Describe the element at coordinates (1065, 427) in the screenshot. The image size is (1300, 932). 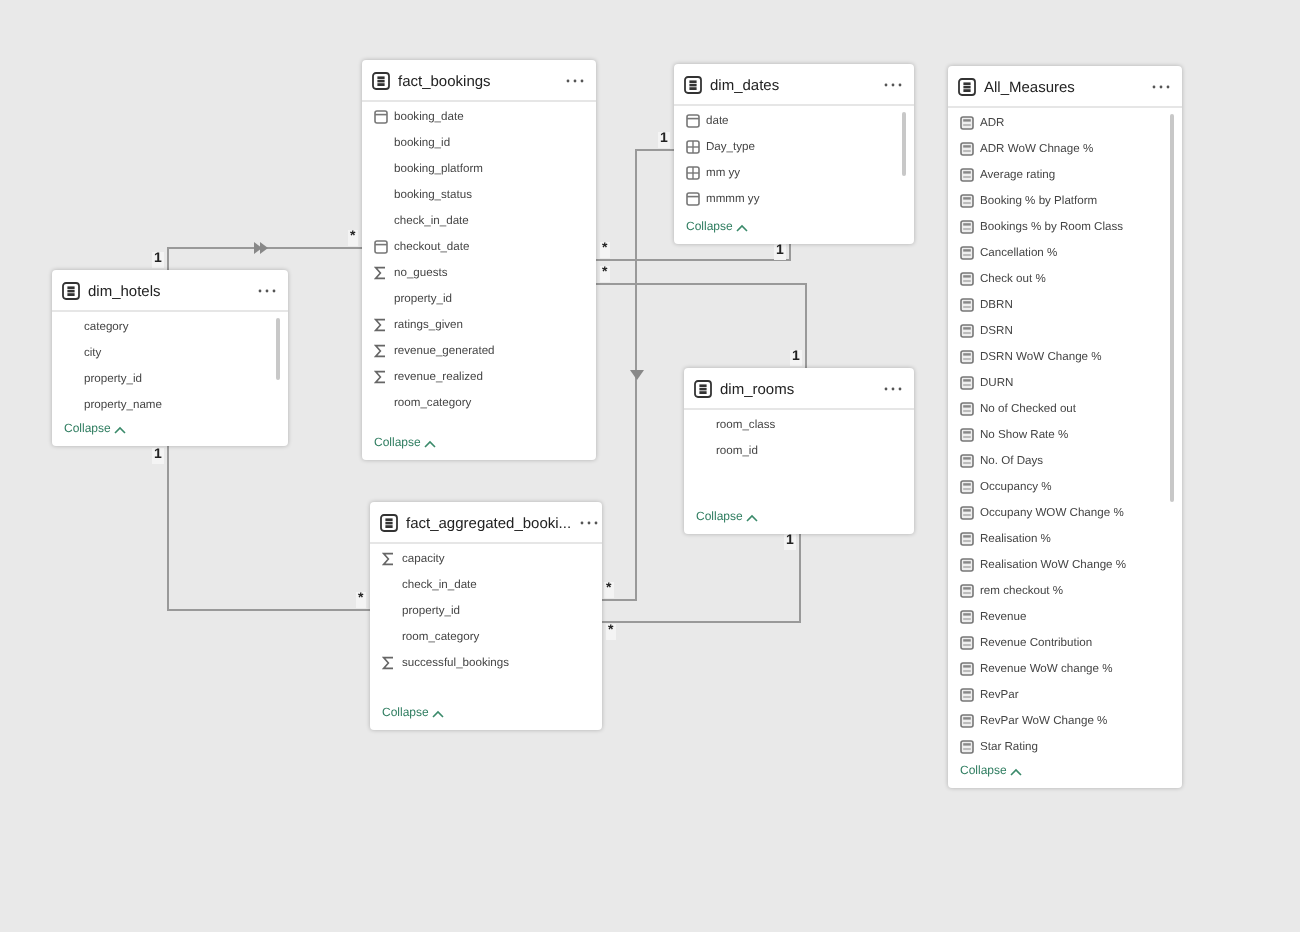
I see `table-card` at that location.